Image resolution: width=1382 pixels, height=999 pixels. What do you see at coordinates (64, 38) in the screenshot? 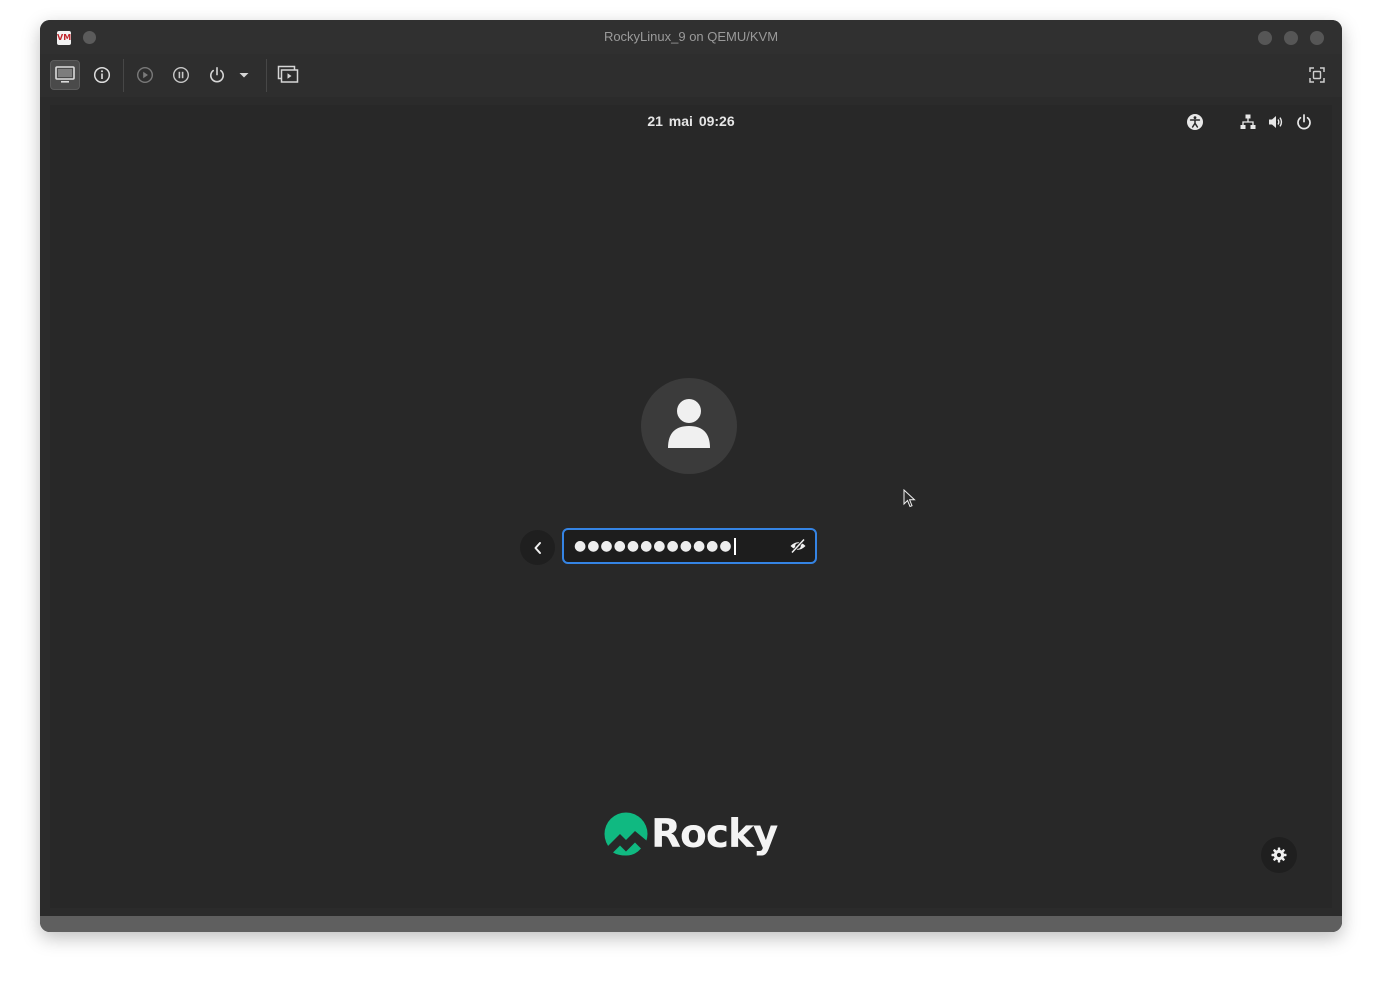
I see `virt-manager-icon: VM` at bounding box center [64, 38].